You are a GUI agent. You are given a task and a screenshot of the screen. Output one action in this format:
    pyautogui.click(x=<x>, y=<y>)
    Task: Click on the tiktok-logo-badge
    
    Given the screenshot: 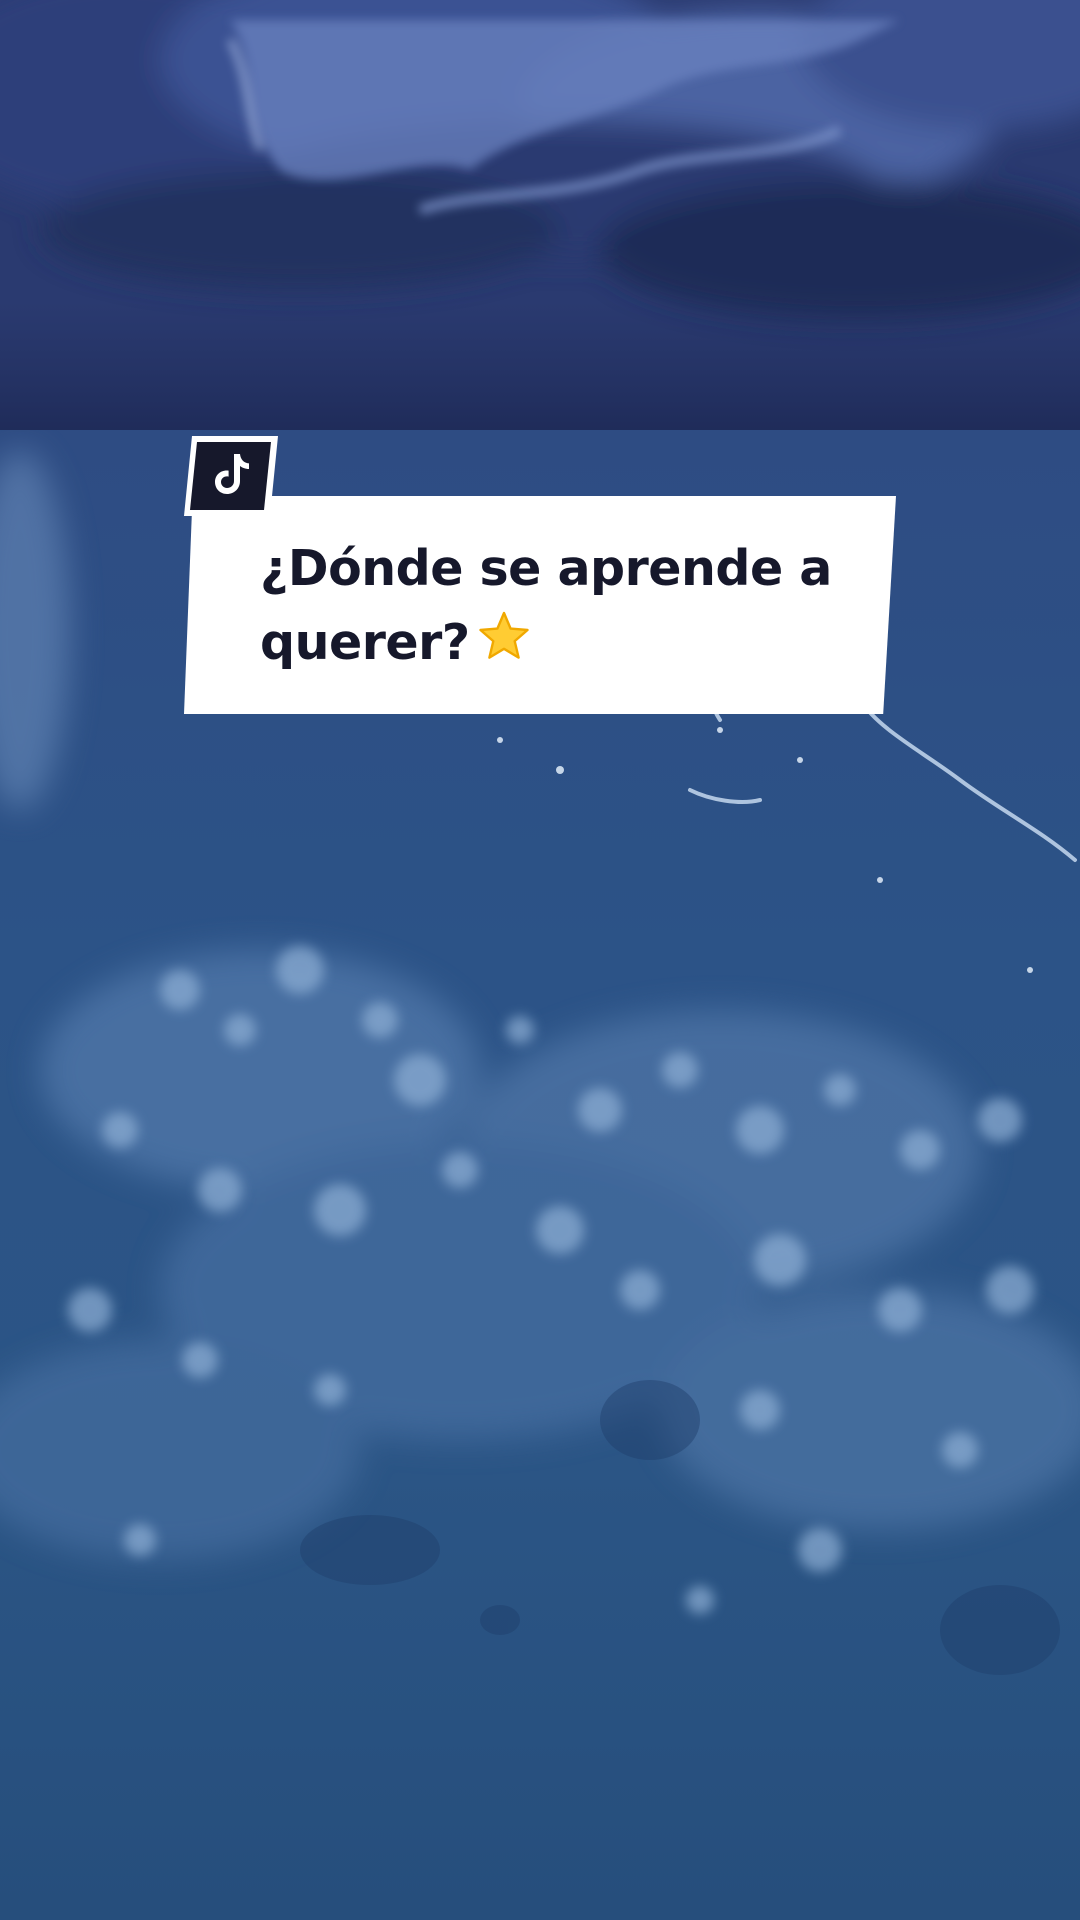 What is the action you would take?
    pyautogui.click(x=231, y=476)
    